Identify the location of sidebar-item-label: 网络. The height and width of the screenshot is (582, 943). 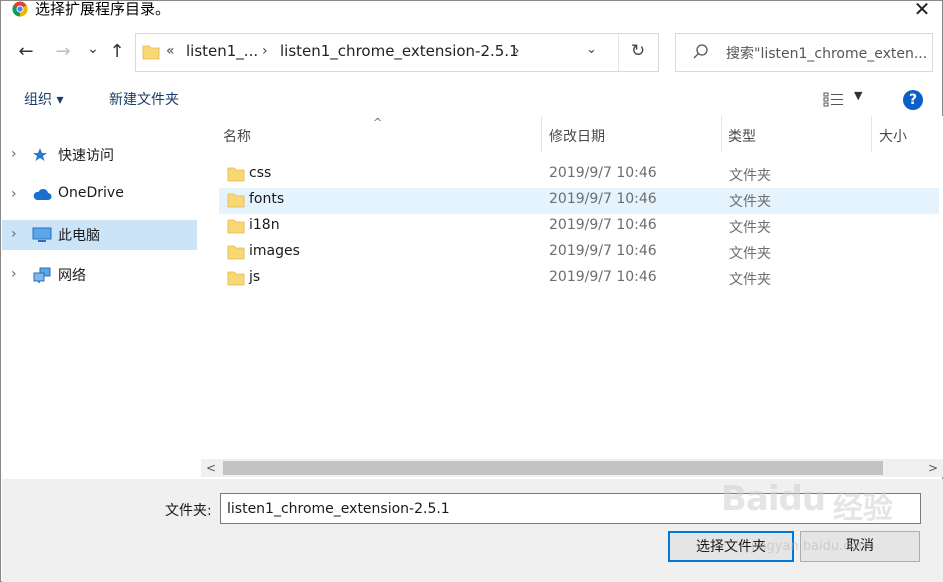
(72, 276).